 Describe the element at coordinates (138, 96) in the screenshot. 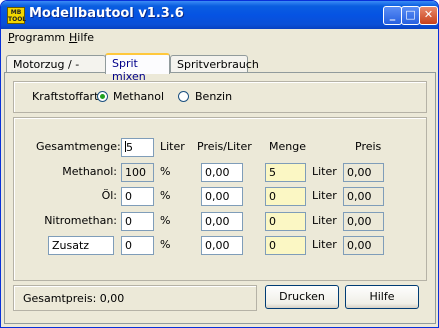

I see `radio-methanol-label: Methanol` at that location.